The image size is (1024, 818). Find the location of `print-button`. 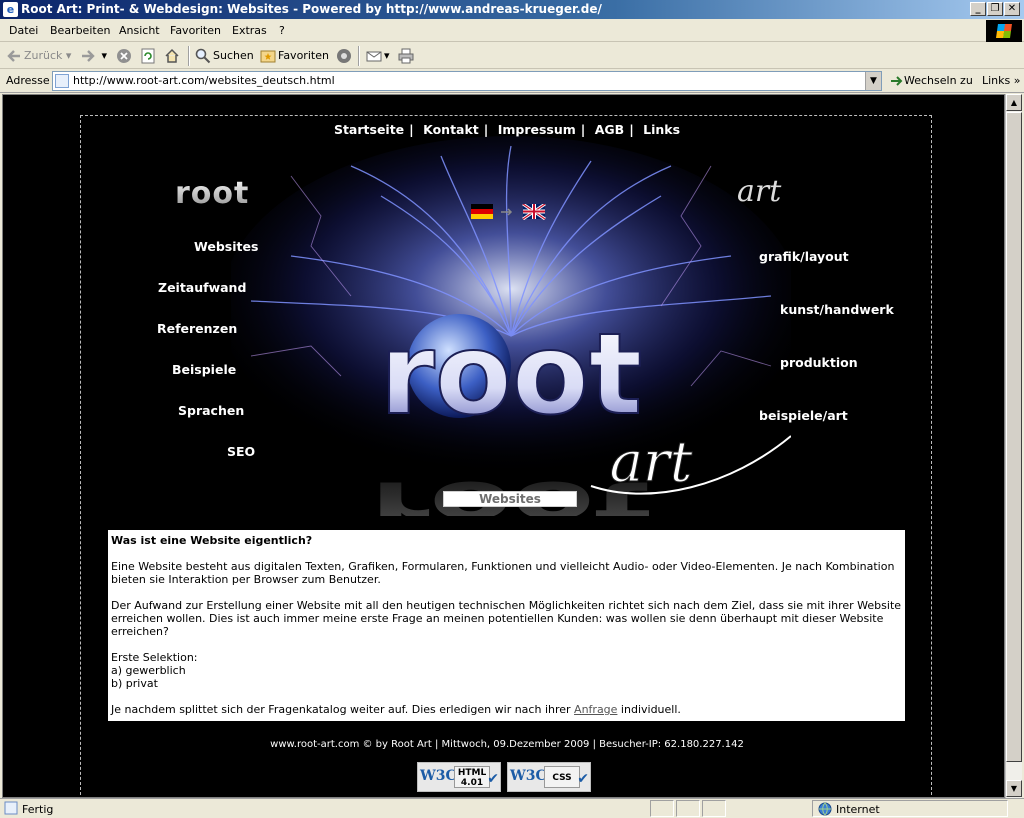

print-button is located at coordinates (407, 56).